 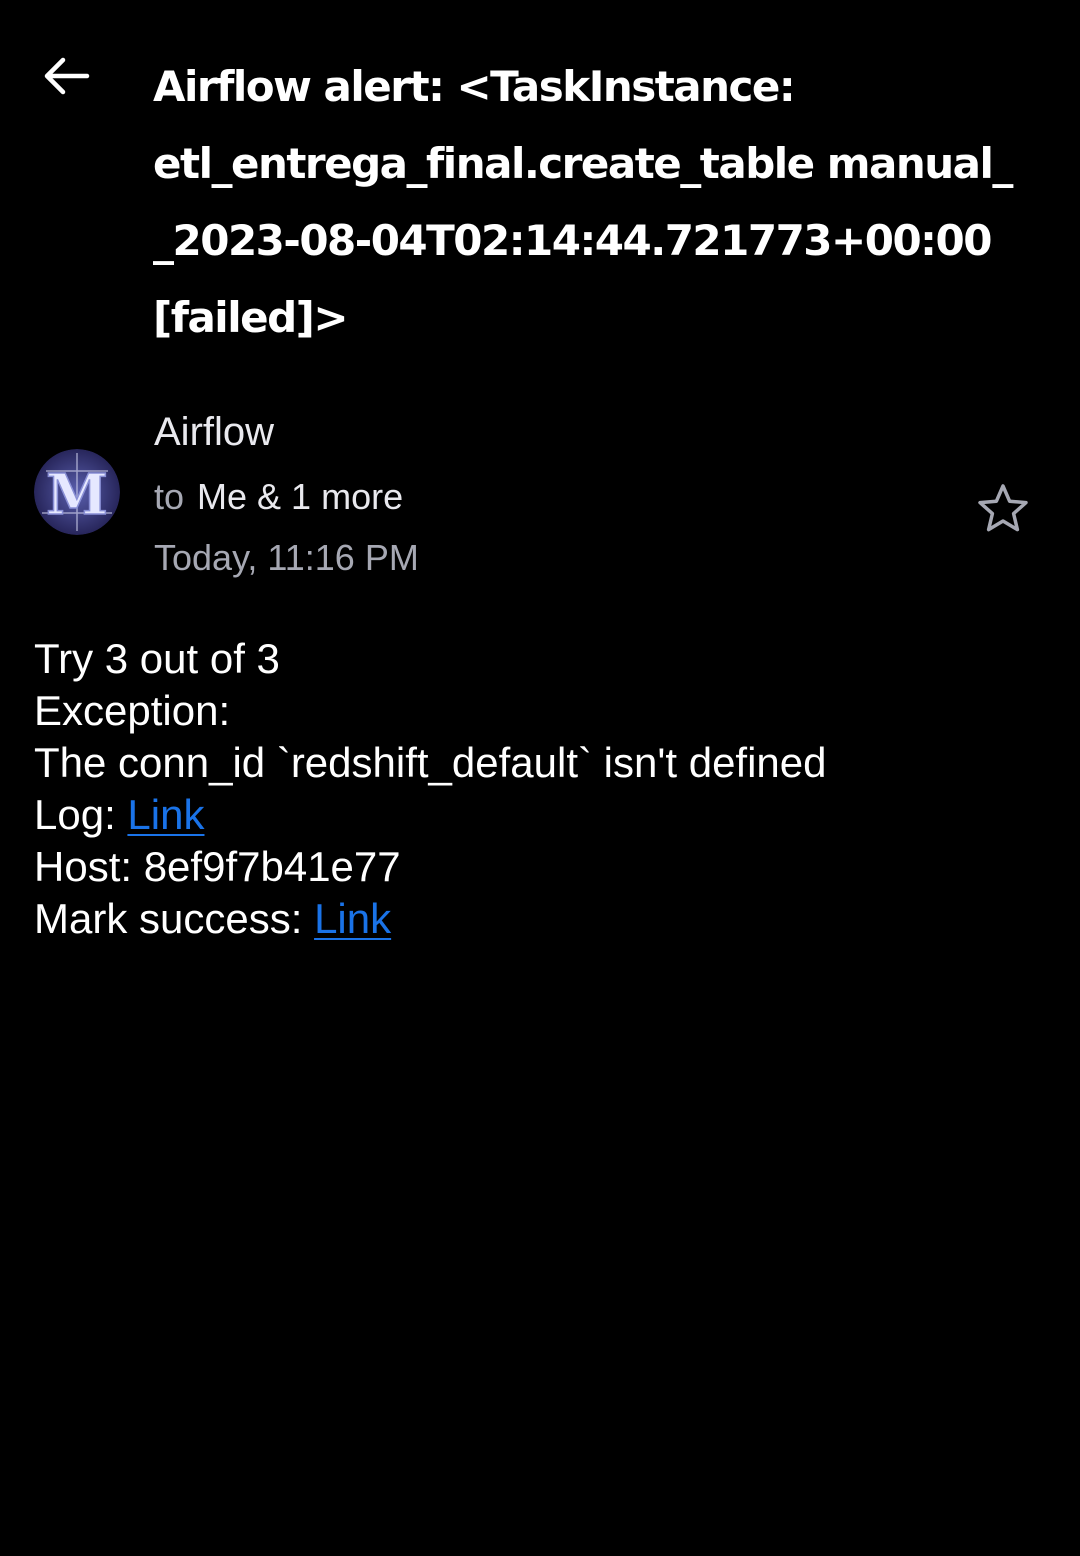 I want to click on subject-line: [failed]>, so click(x=251, y=317).